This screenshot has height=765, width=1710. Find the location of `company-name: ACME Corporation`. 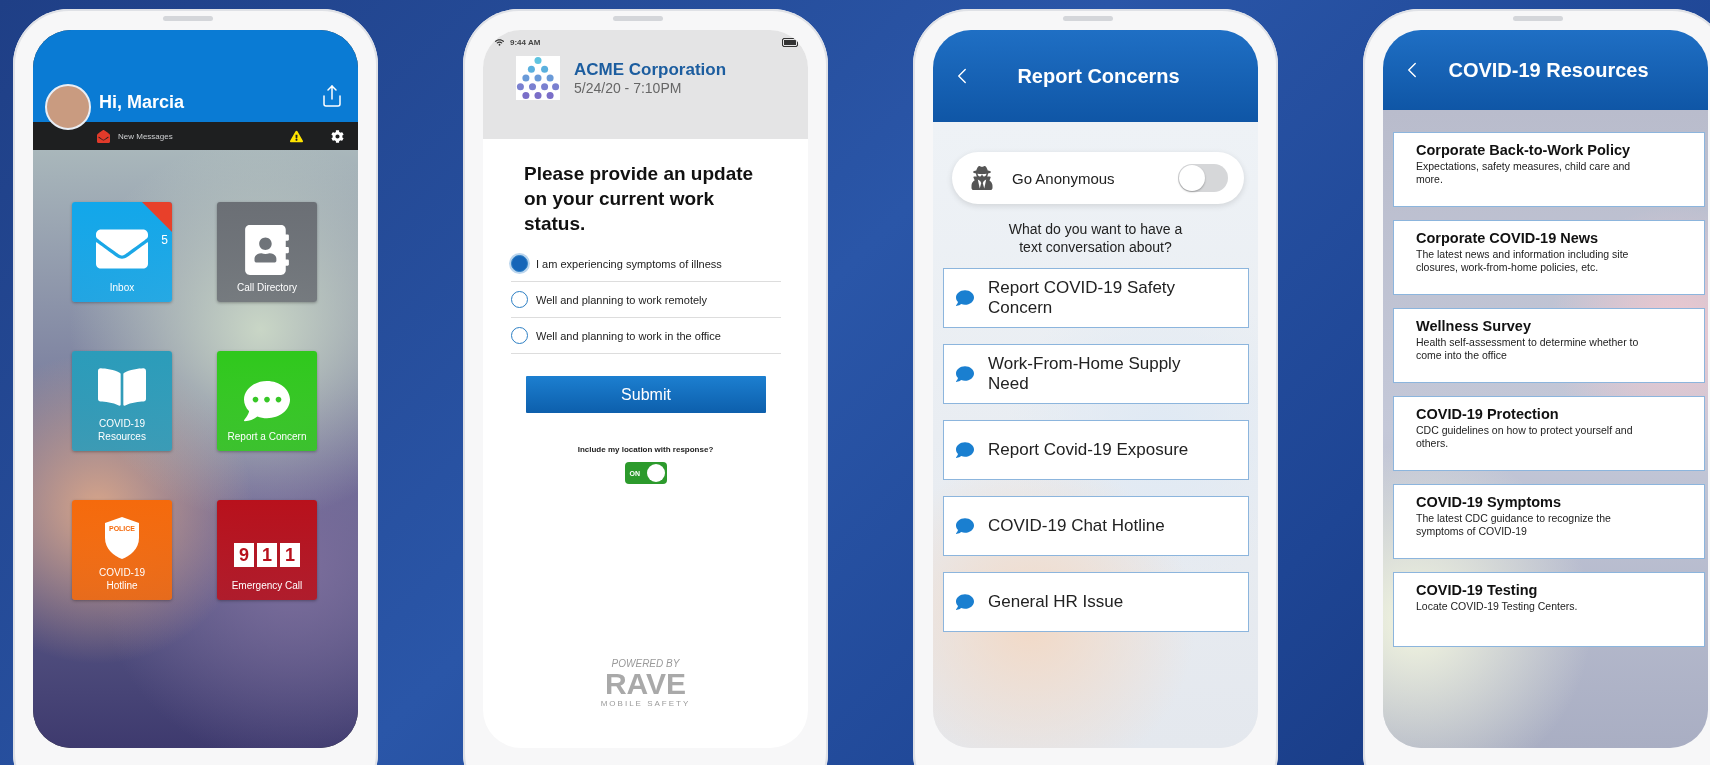

company-name: ACME Corporation is located at coordinates (650, 70).